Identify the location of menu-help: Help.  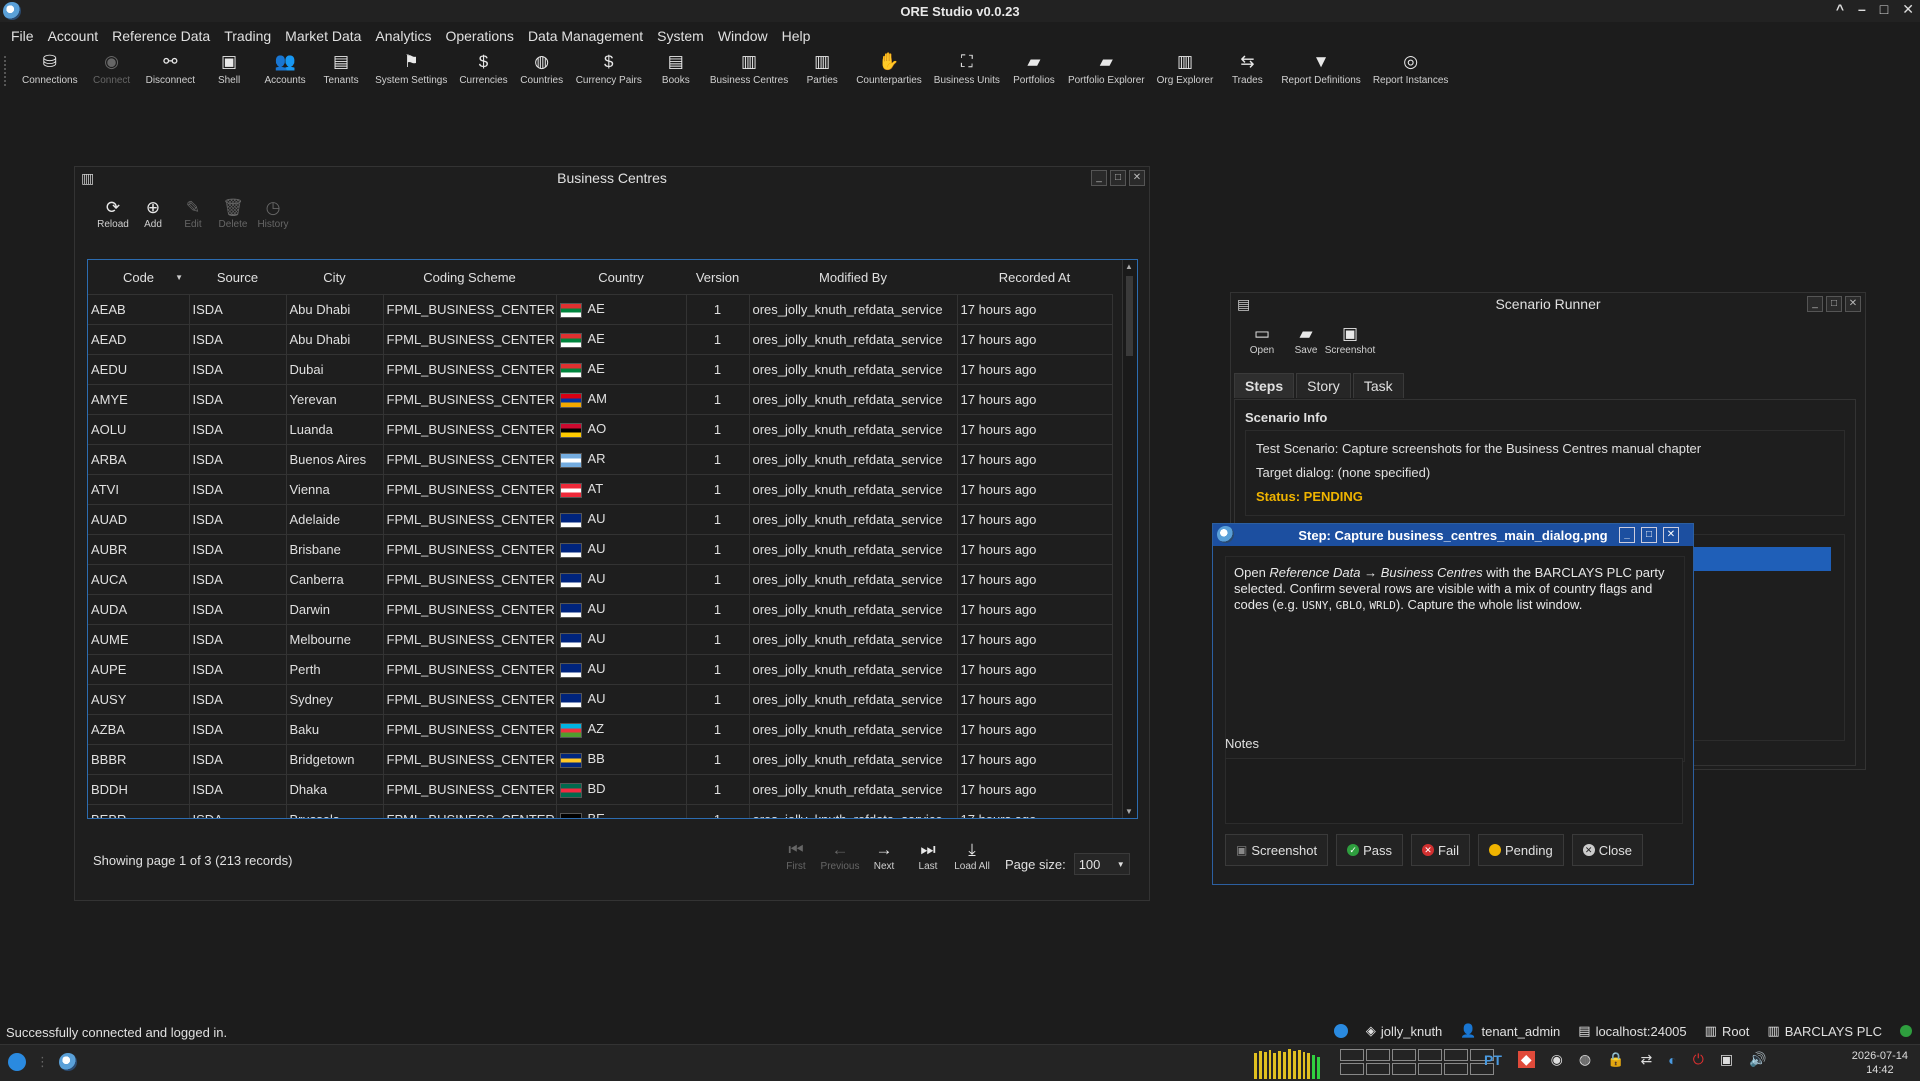
(796, 36).